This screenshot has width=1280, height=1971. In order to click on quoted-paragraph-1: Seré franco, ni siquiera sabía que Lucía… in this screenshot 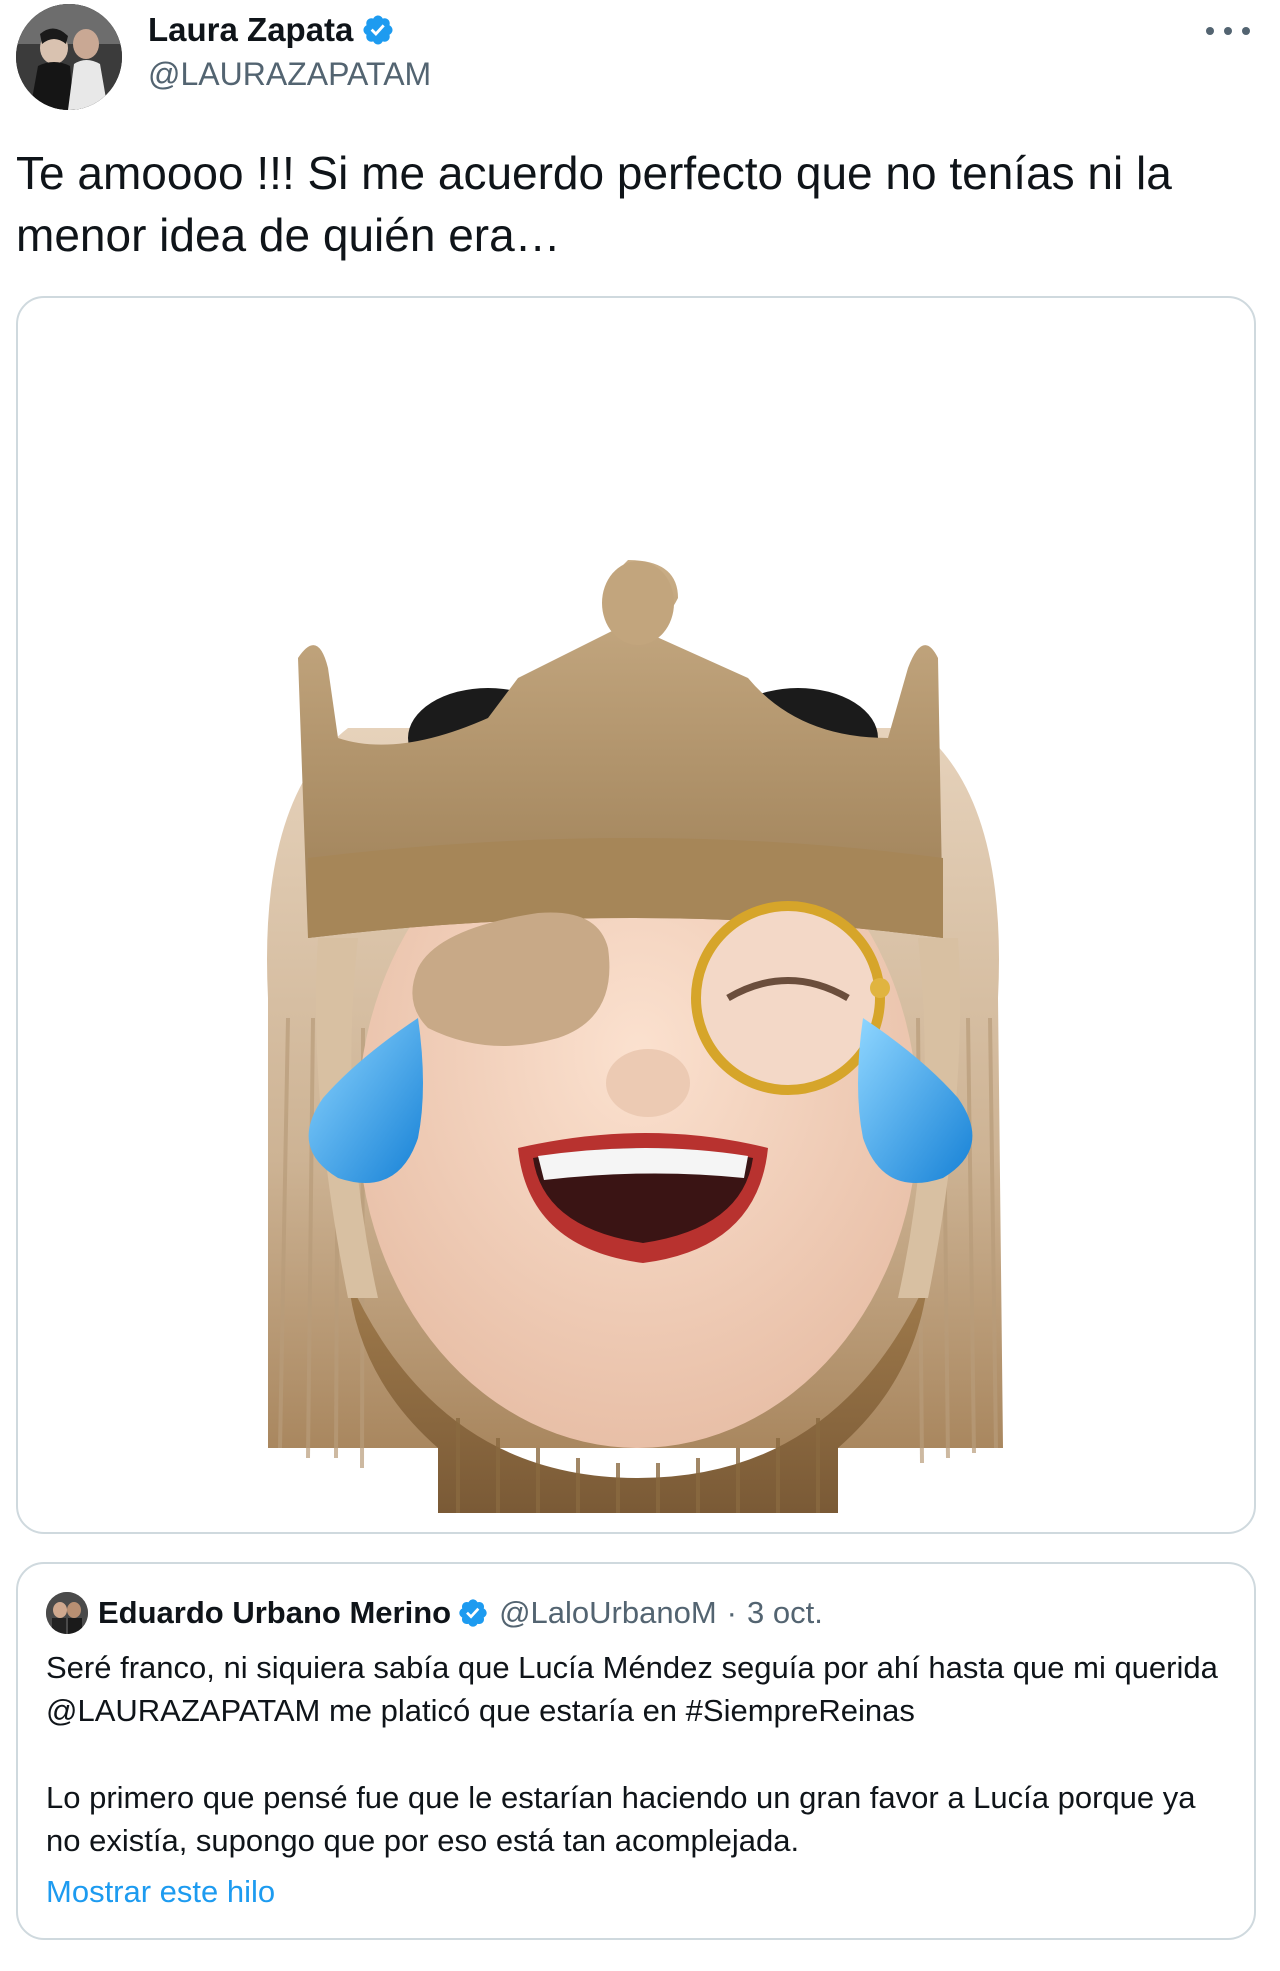, I will do `click(632, 1689)`.